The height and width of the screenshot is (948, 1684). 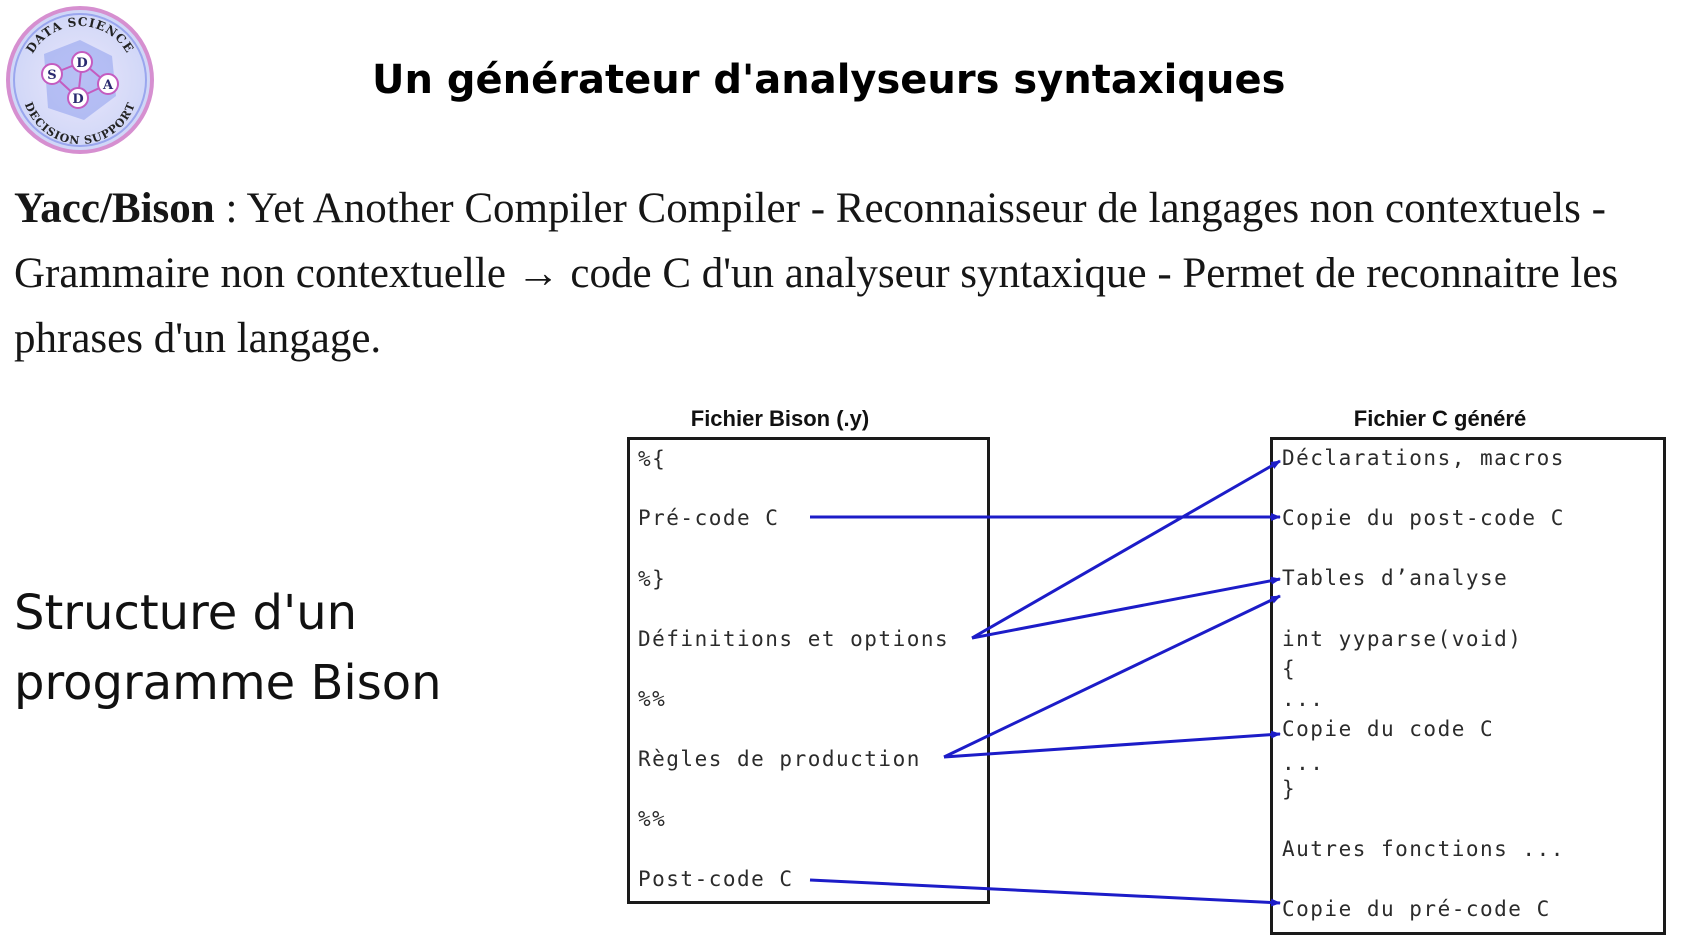 What do you see at coordinates (829, 80) in the screenshot?
I see `page-title: Un générateur d'analyseurs syntaxiques` at bounding box center [829, 80].